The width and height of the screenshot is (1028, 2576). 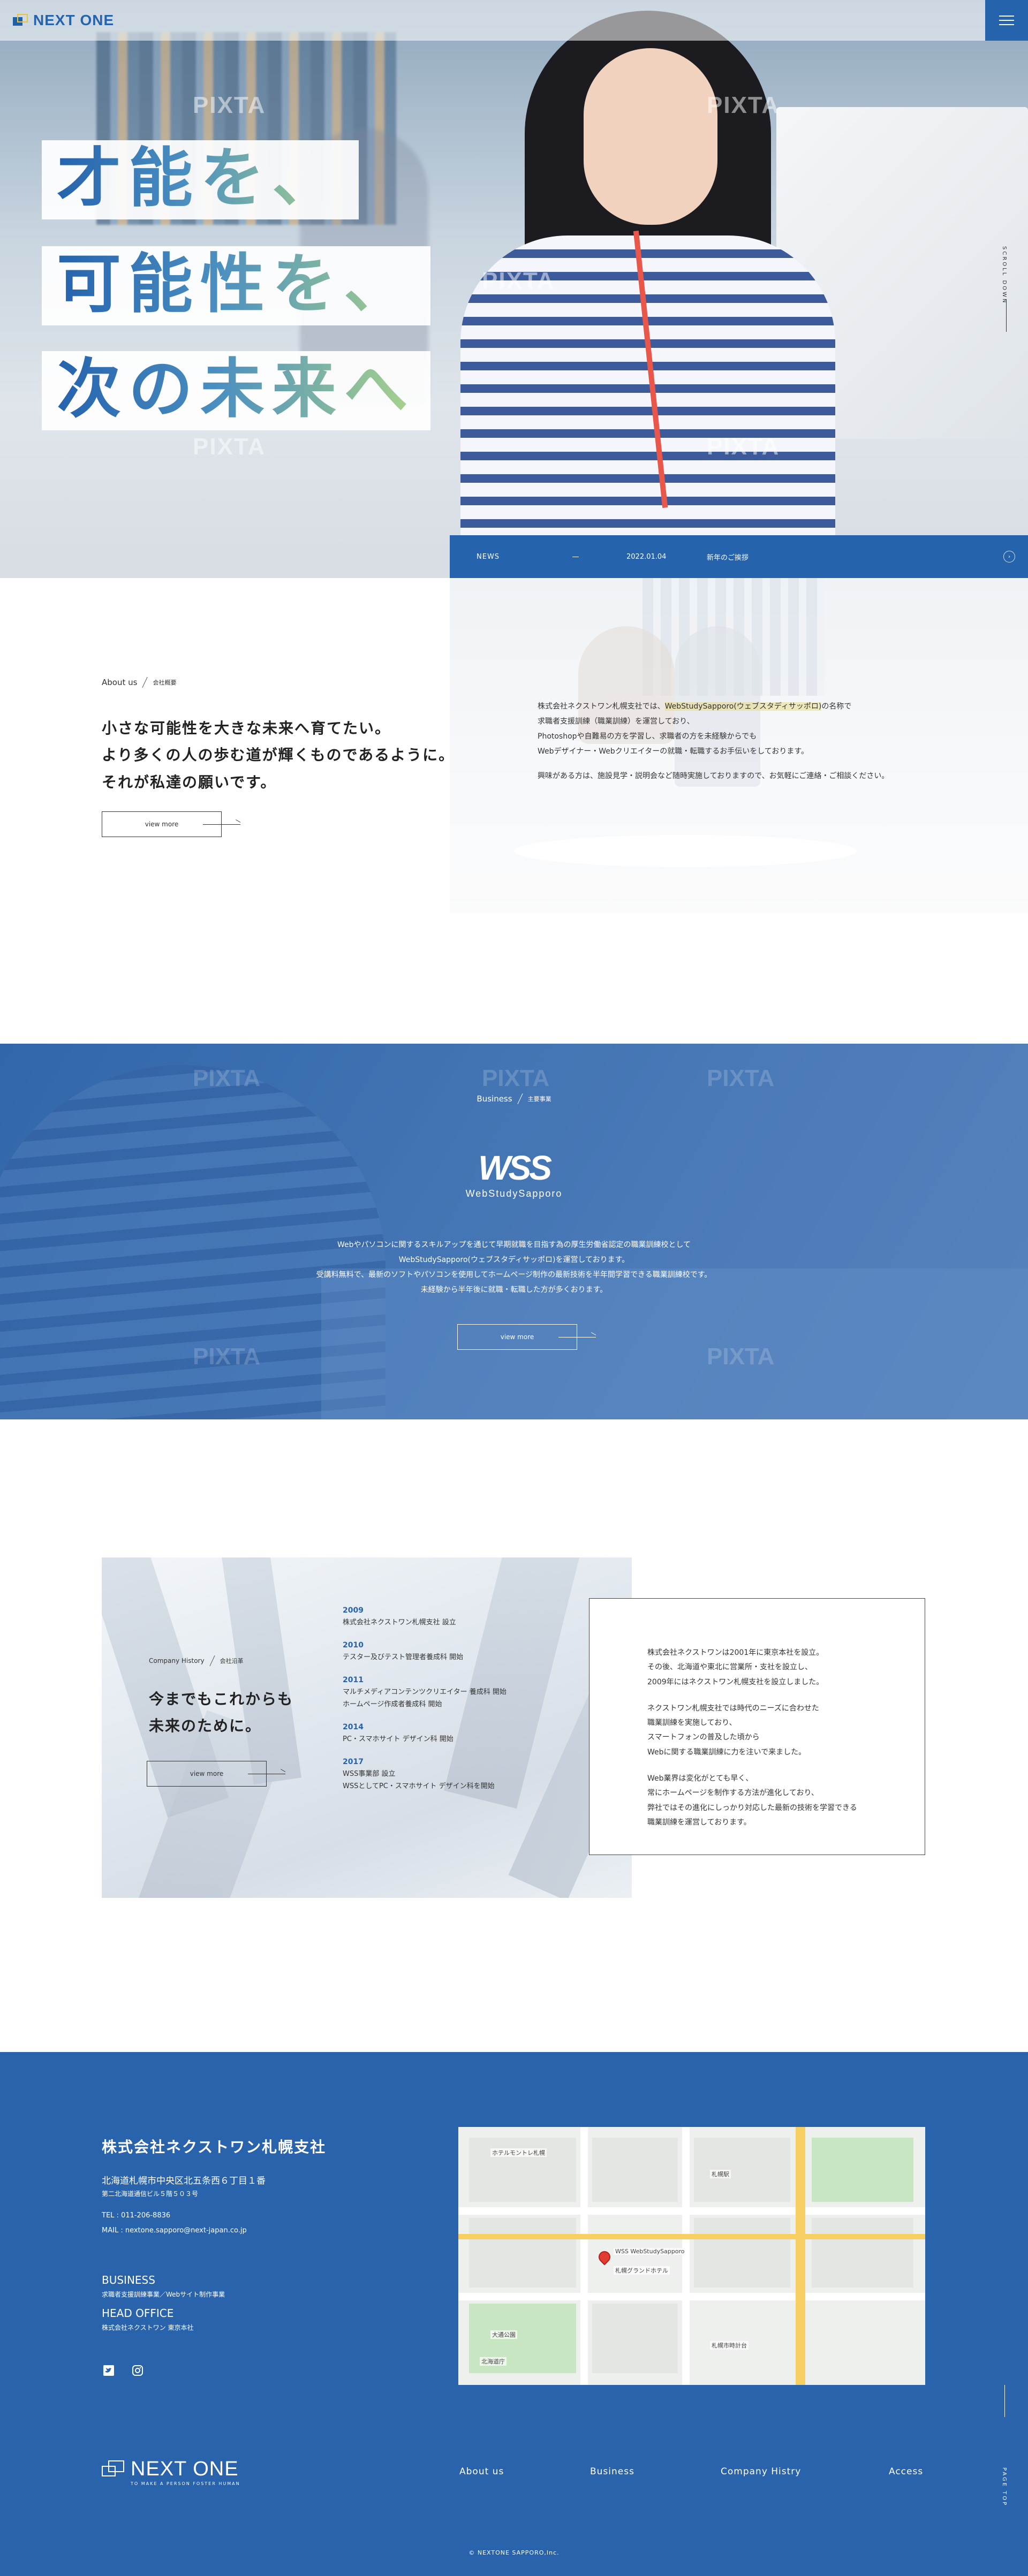 I want to click on footer-mail: MAIL : nextone.sapporo@next-japan.co.jp, so click(x=174, y=2231).